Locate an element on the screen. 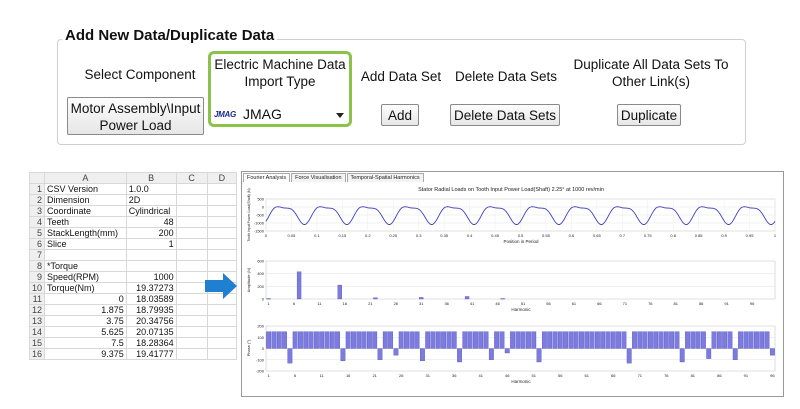 The height and width of the screenshot is (409, 800). cell-b: 200 is located at coordinates (151, 233).